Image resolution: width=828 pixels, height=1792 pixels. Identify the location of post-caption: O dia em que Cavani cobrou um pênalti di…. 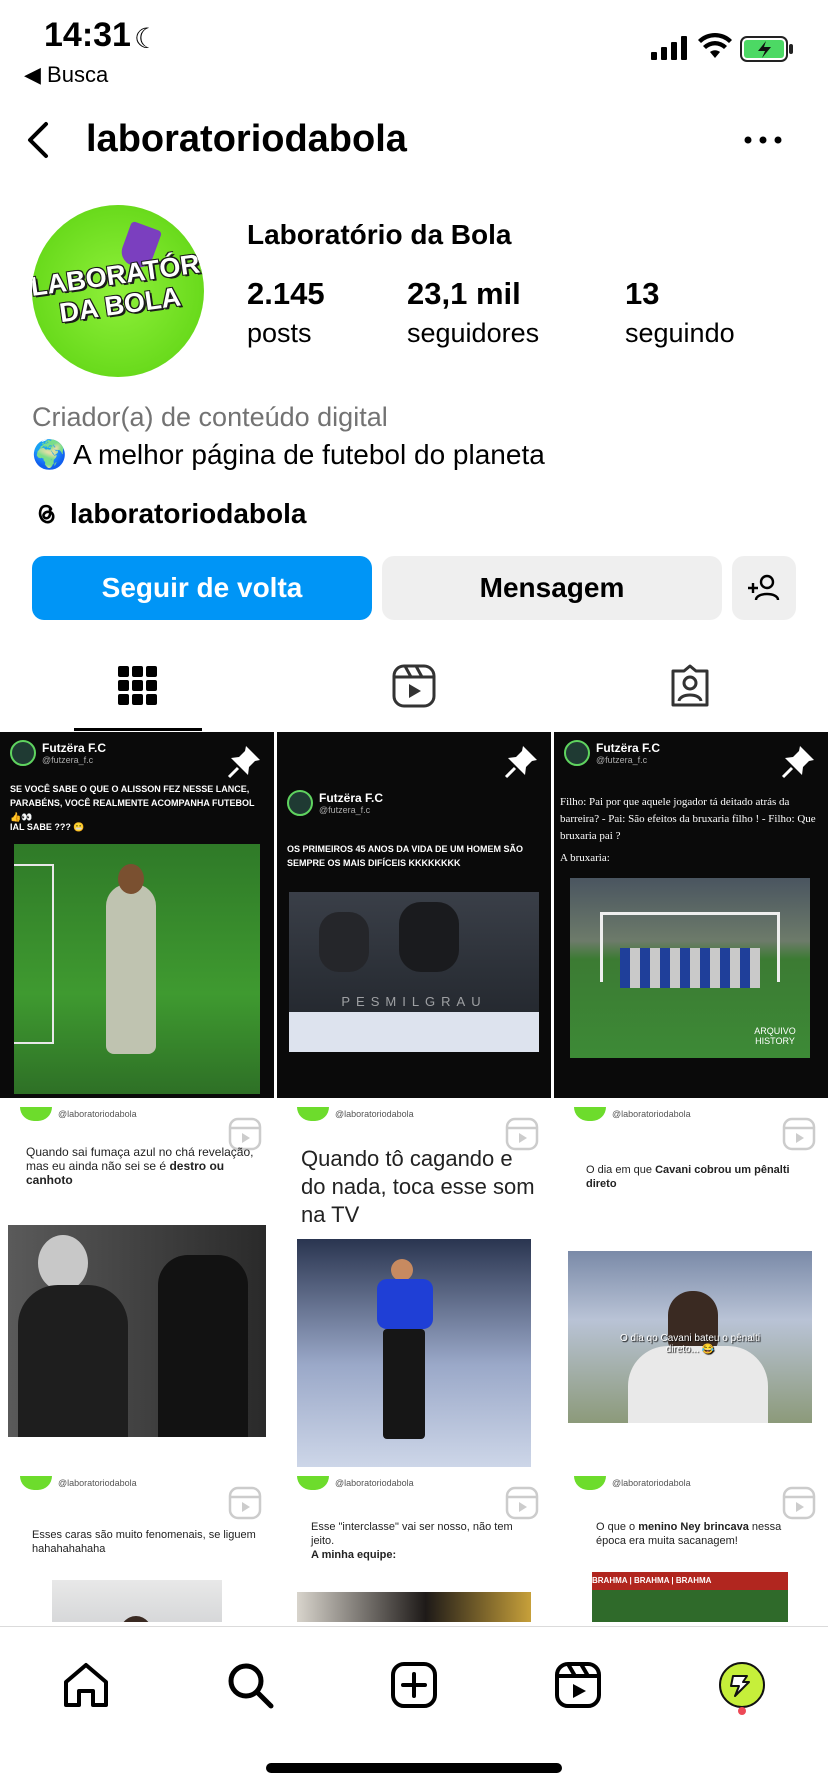
(688, 1177).